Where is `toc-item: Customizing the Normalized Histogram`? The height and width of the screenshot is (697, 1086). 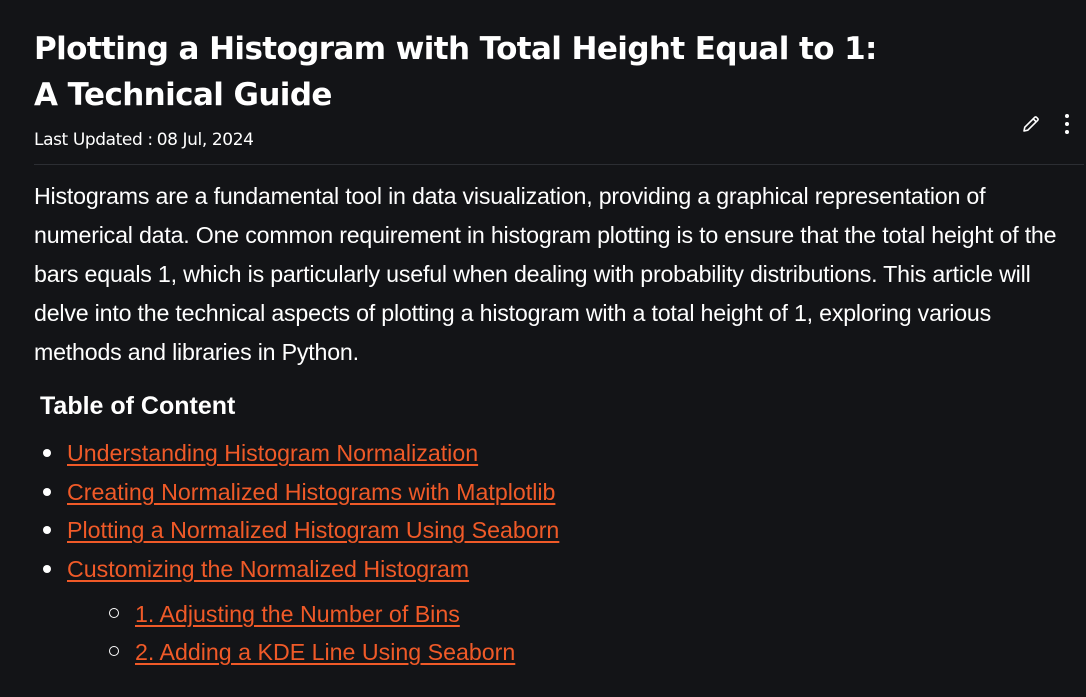 toc-item: Customizing the Normalized Histogram is located at coordinates (296, 569).